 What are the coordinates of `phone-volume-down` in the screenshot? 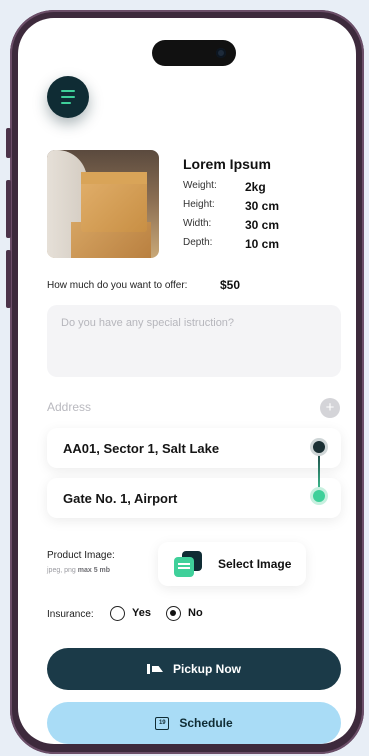 It's located at (8, 279).